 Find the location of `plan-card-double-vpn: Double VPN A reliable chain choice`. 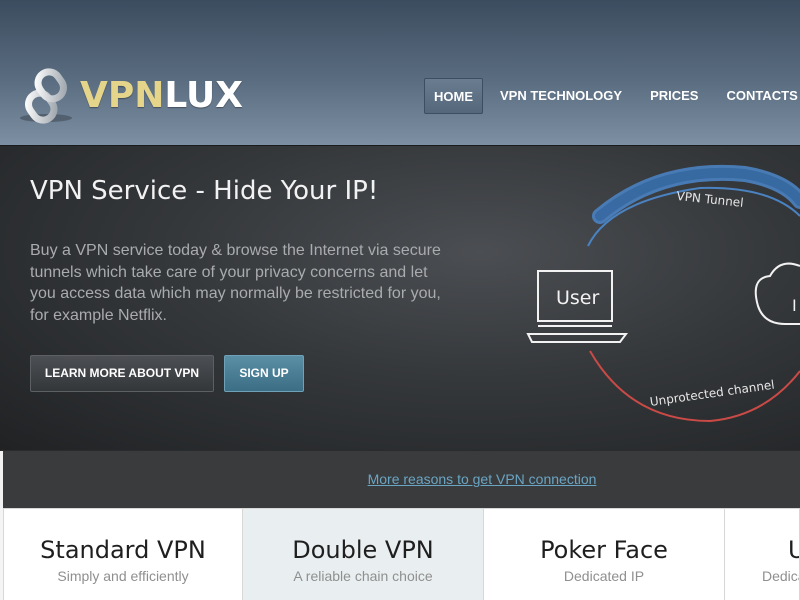

plan-card-double-vpn: Double VPN A reliable chain choice is located at coordinates (363, 554).